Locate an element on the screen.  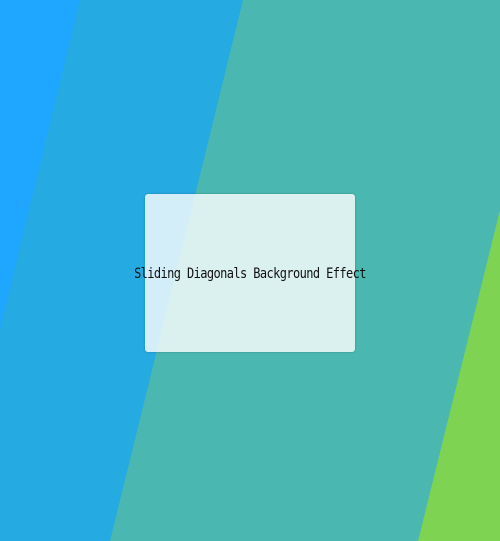
page-title: Sliding Diagonals Background Effect is located at coordinates (250, 273).